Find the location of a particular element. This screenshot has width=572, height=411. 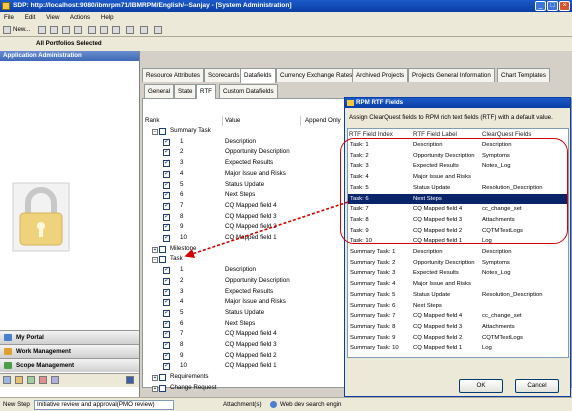

new-step-label: New Step is located at coordinates (16, 404).